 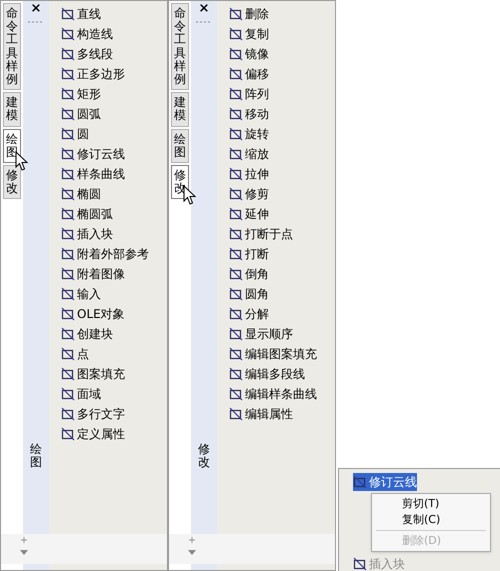 What do you see at coordinates (105, 414) in the screenshot?
I see `tool-item: 多行文字` at bounding box center [105, 414].